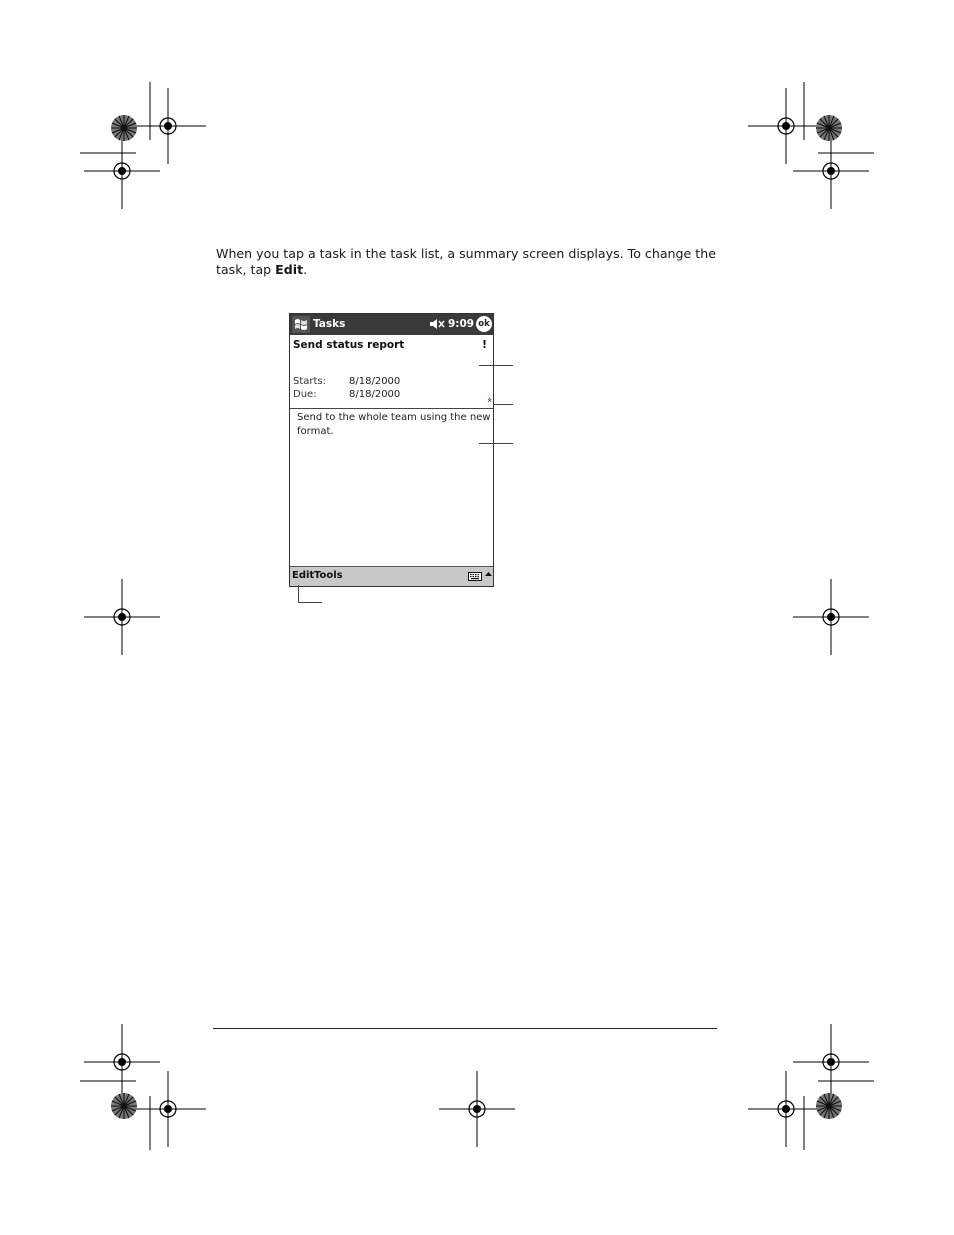 The width and height of the screenshot is (954, 1235). What do you see at coordinates (489, 400) in the screenshot?
I see `collapse-summary-icon: «` at bounding box center [489, 400].